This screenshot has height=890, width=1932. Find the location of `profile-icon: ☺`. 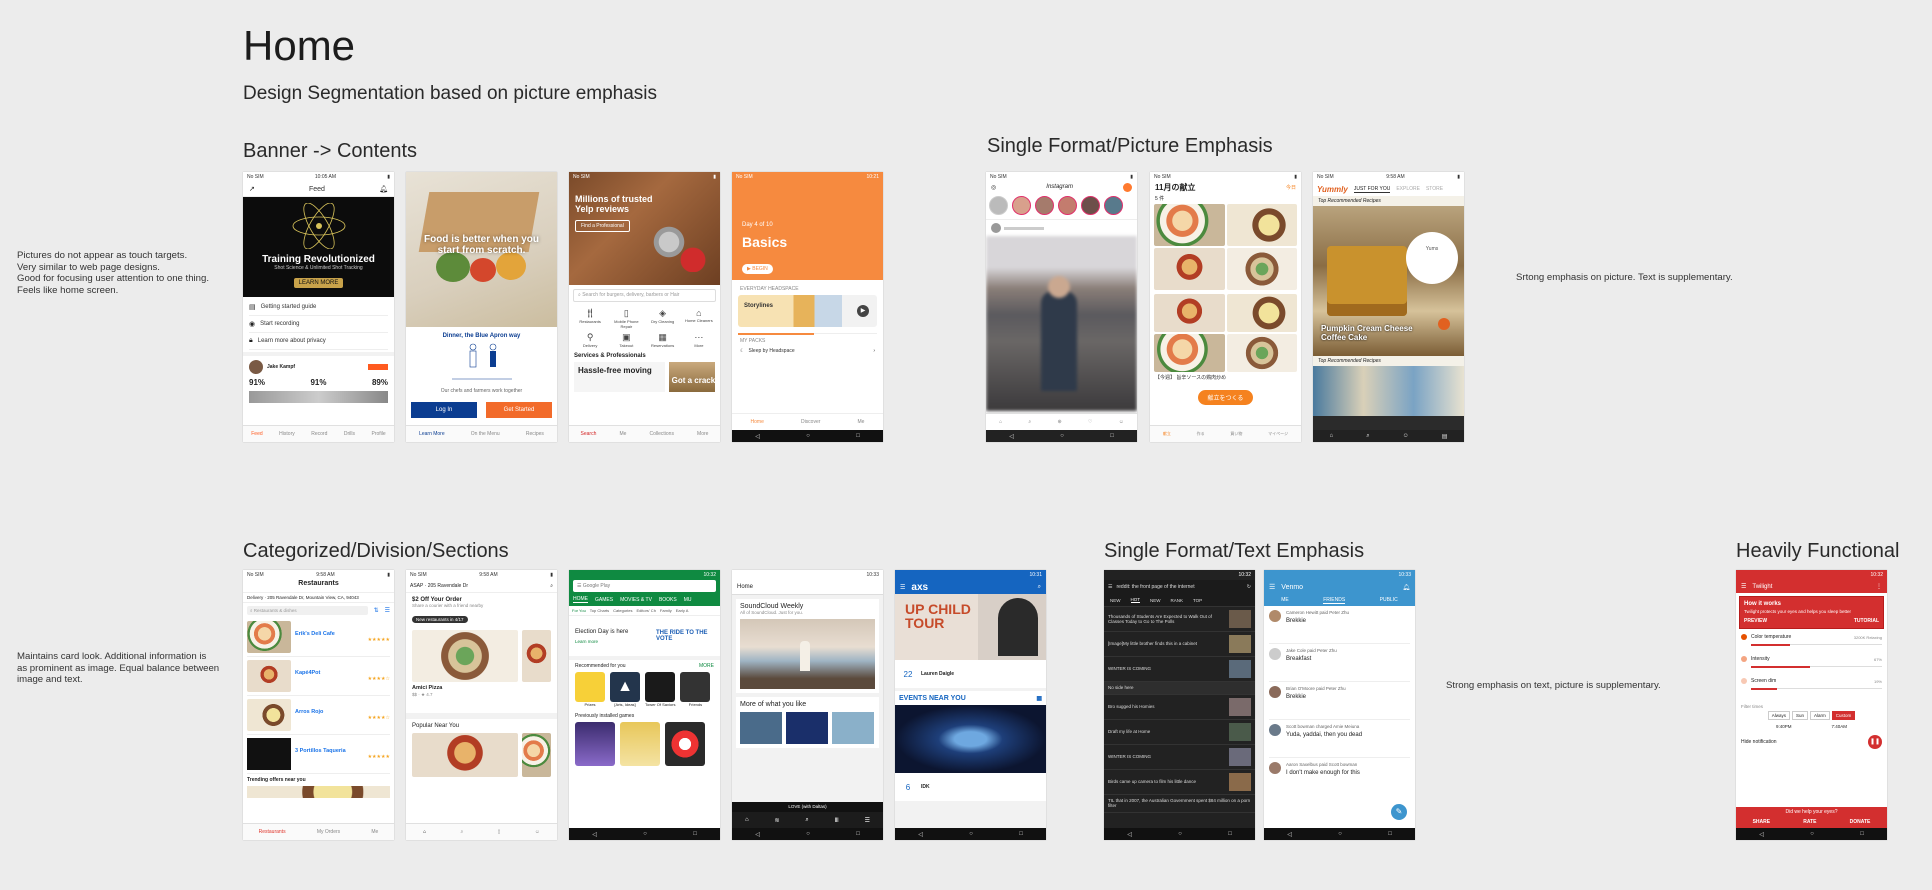

profile-icon: ☺ is located at coordinates (537, 832).